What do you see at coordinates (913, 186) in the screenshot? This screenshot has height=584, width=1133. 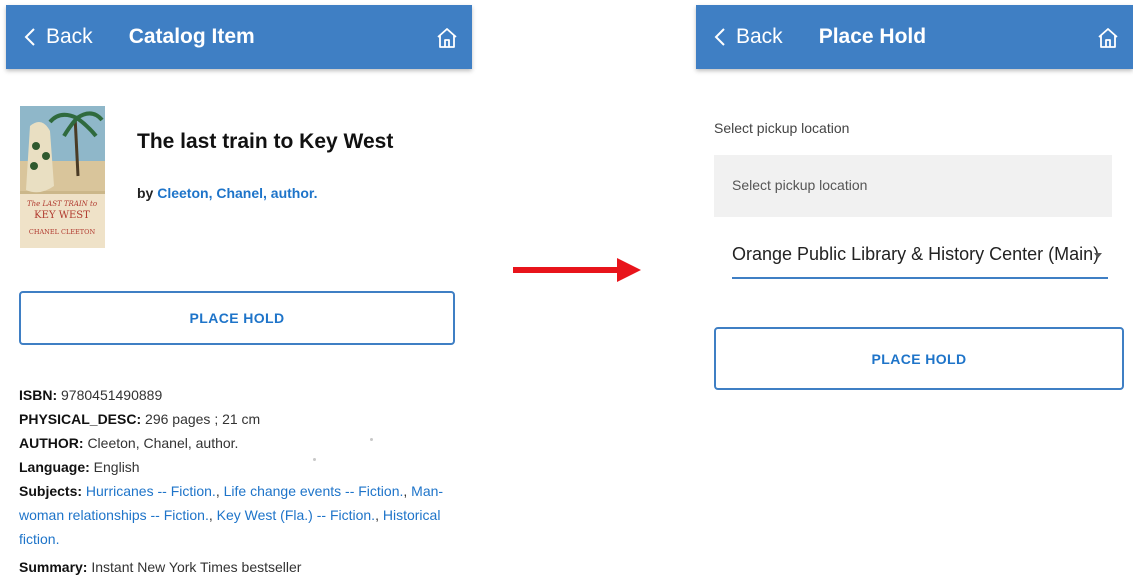 I see `pickup-location-placeholder: Select pickup location` at bounding box center [913, 186].